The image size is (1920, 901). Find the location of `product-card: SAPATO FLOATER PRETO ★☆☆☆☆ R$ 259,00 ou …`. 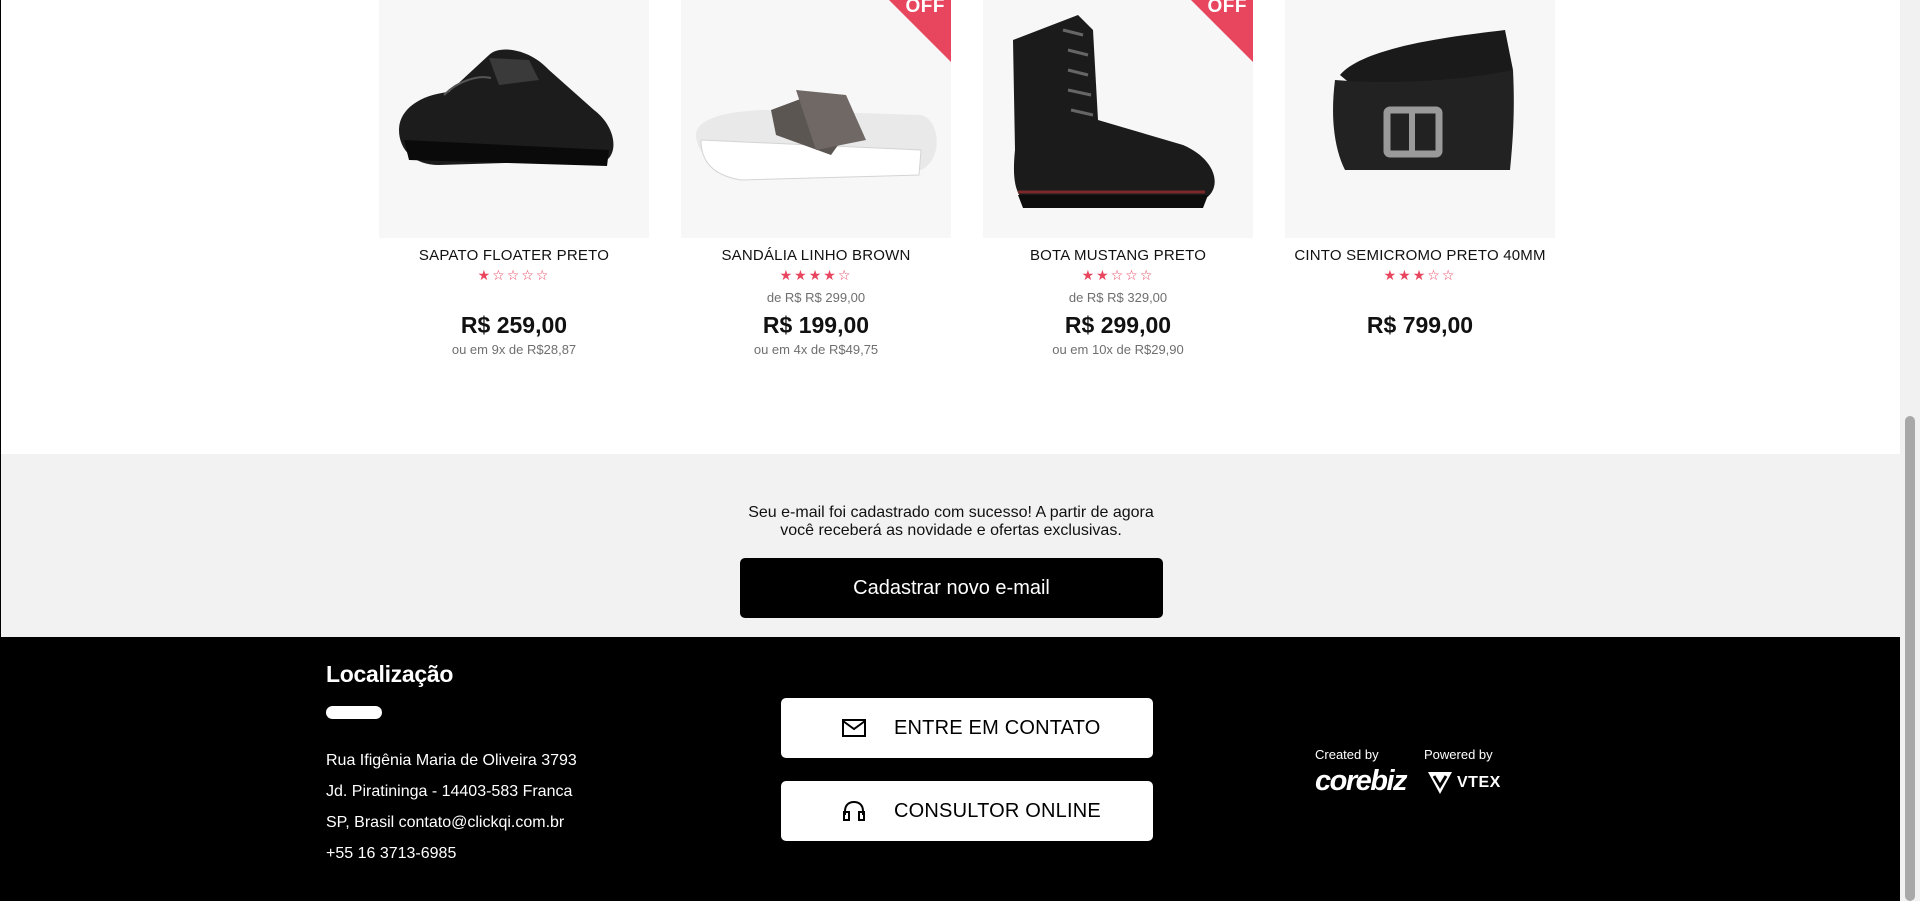

product-card: SAPATO FLOATER PRETO ★☆☆☆☆ R$ 259,00 ou … is located at coordinates (514, 210).